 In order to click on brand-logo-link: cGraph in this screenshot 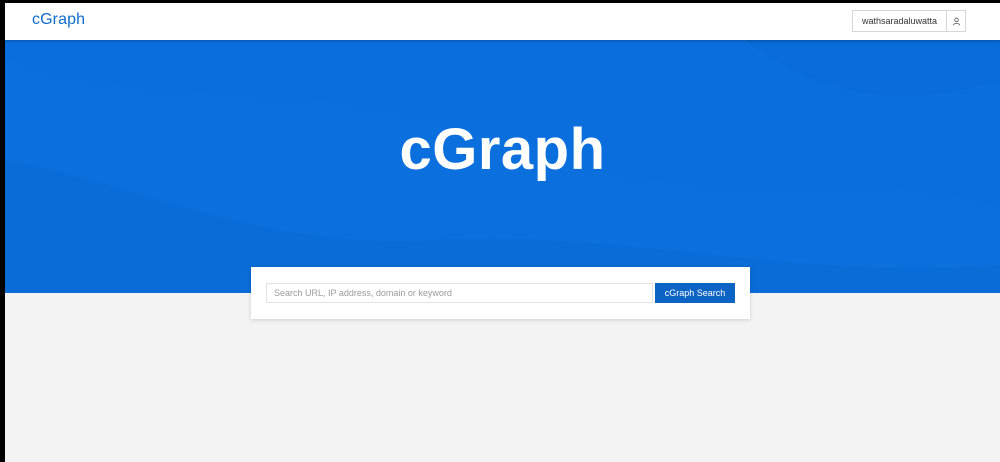, I will do `click(58, 20)`.